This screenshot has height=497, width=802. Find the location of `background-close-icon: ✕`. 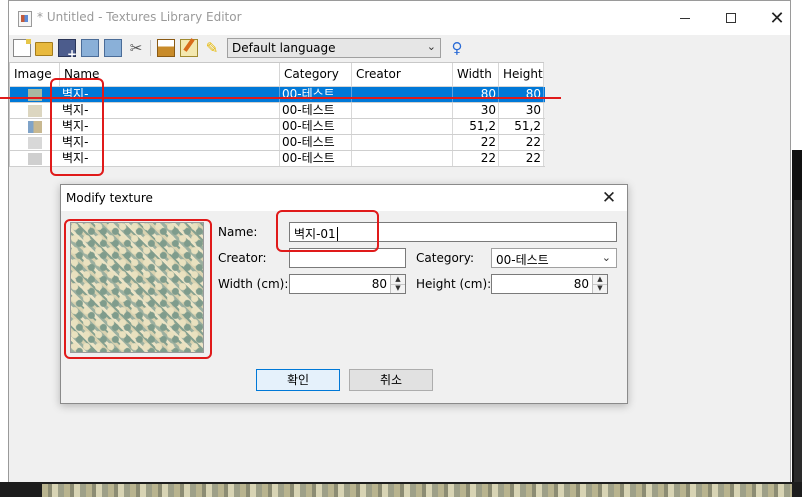

background-close-icon: ✕ is located at coordinates (798, 162).